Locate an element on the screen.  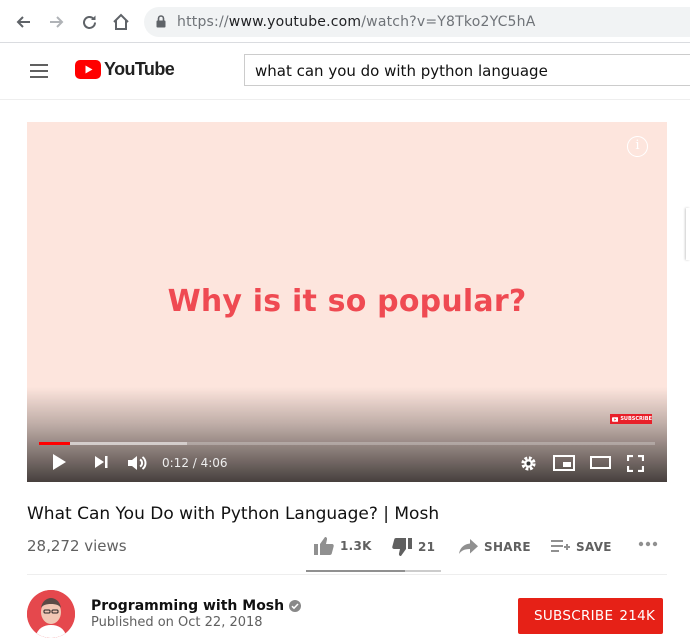
dislike-button: 21 is located at coordinates (413, 547).